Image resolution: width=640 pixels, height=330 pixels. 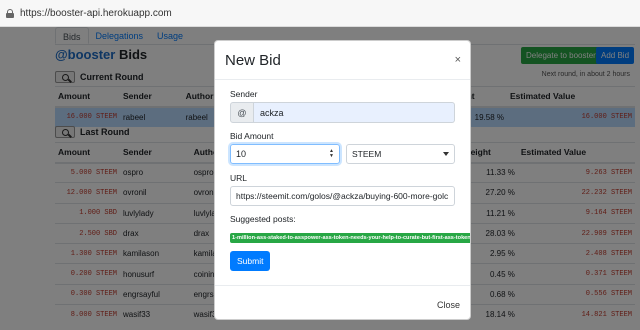 I want to click on address-bar: https://booster-api.herokuapp.com, so click(x=320, y=13).